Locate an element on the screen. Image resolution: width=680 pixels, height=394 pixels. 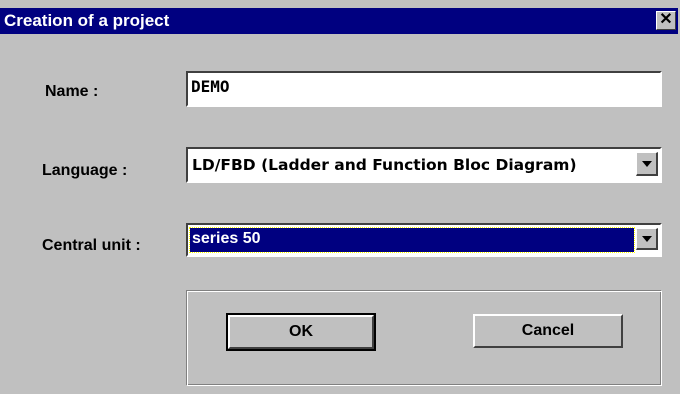
dialog-title: Creation of a project is located at coordinates (87, 20).